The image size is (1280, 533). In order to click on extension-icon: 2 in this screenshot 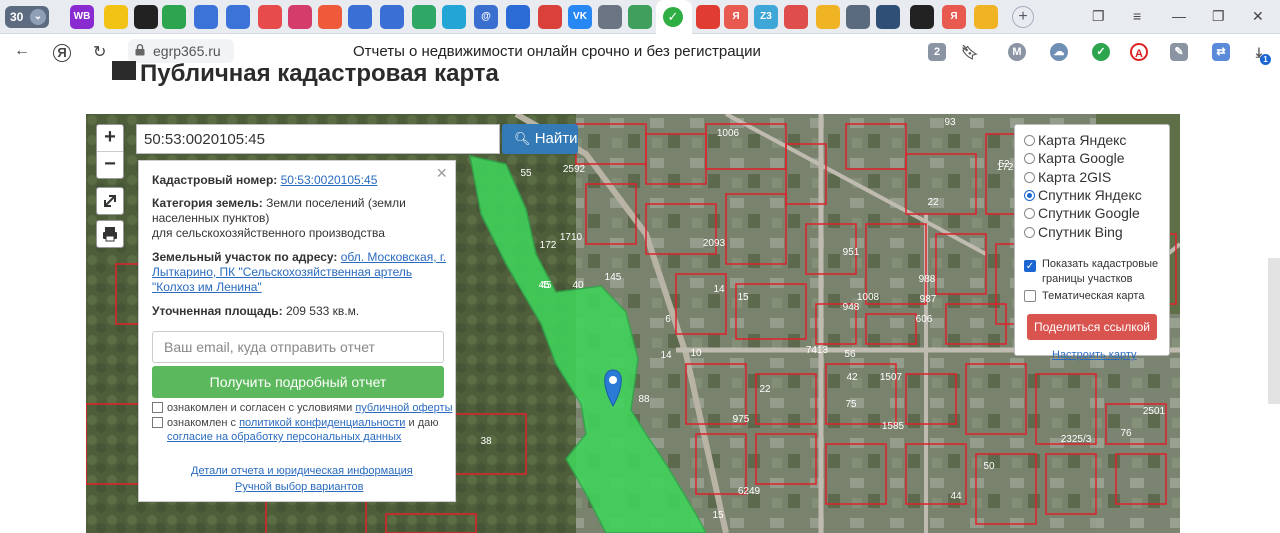, I will do `click(937, 52)`.